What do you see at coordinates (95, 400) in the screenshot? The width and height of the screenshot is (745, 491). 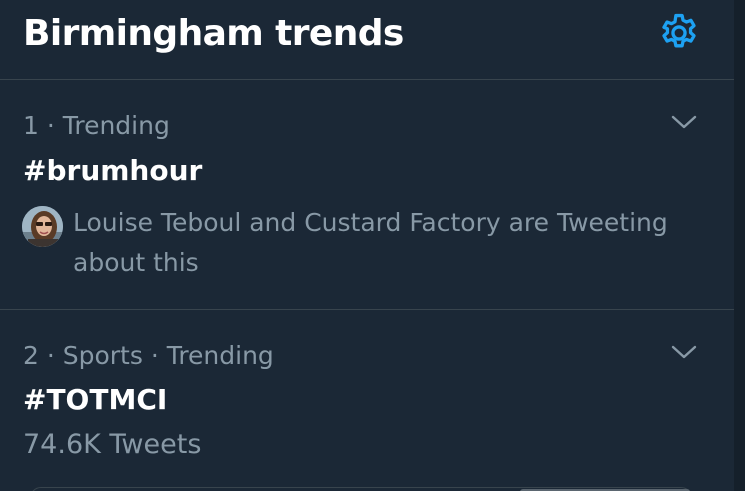 I see `trend-name: #TOTMCI` at bounding box center [95, 400].